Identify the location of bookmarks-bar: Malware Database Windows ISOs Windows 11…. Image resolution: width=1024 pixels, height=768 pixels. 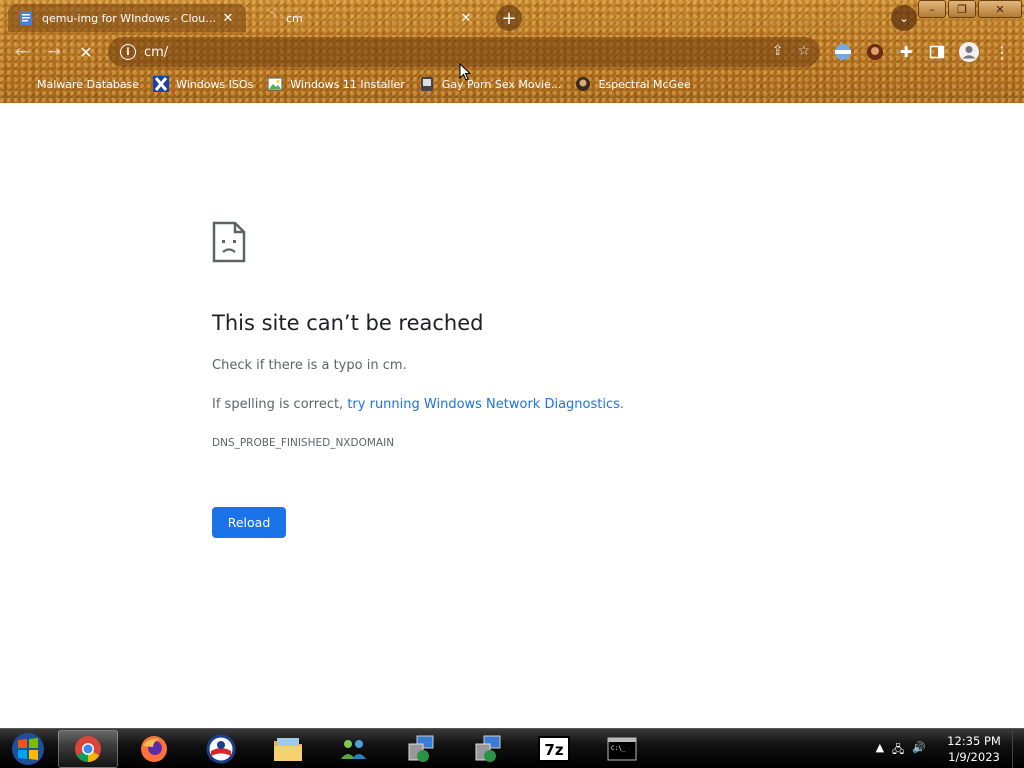
(512, 84).